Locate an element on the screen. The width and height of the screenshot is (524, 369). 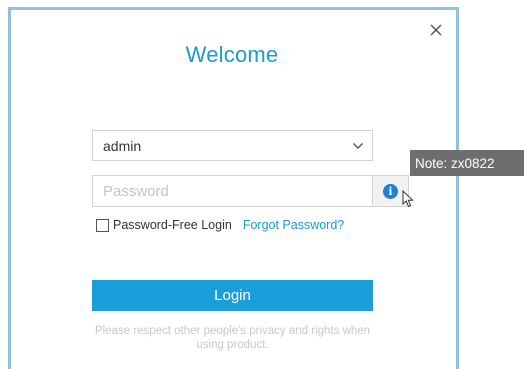
login-button-label: Login is located at coordinates (232, 295).